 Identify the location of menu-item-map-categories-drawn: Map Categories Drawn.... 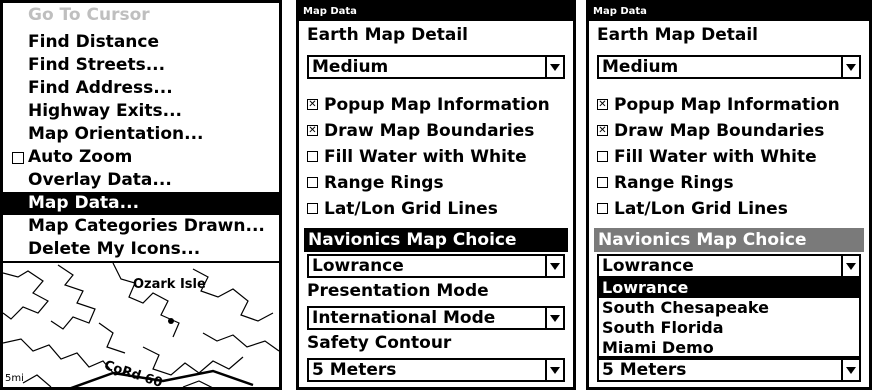
(141, 226).